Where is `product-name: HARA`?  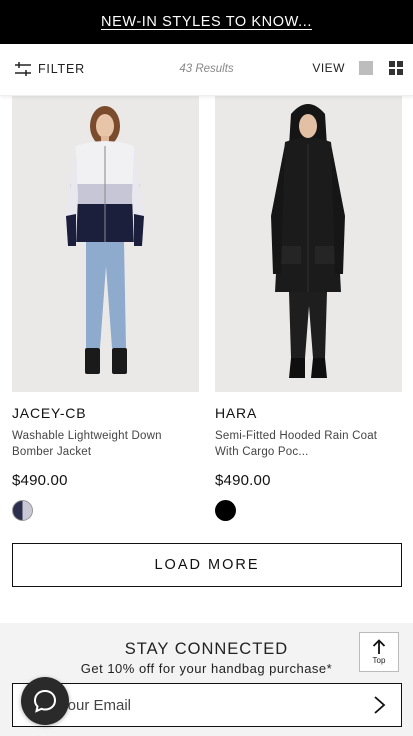
product-name: HARA is located at coordinates (308, 413).